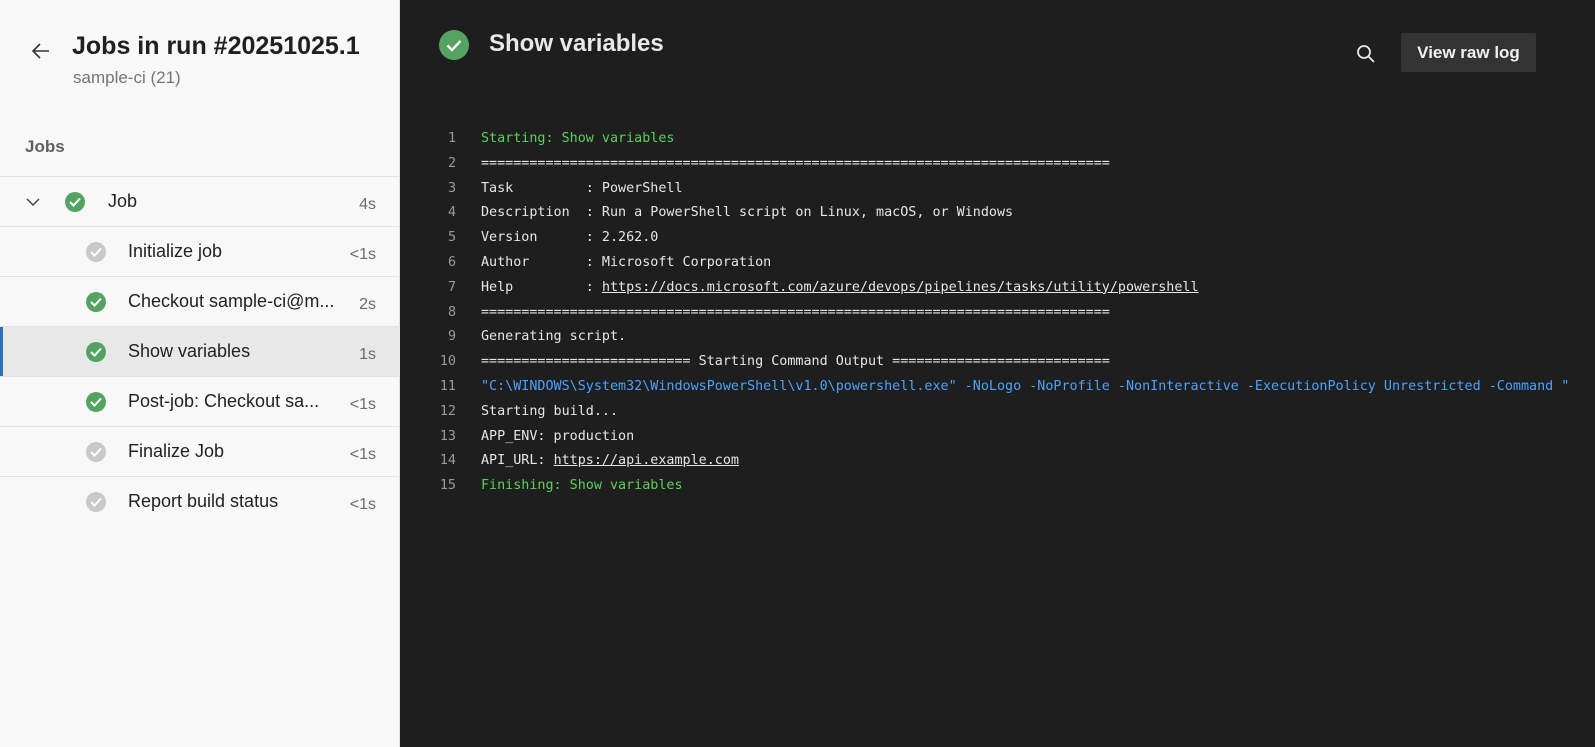 The width and height of the screenshot is (1595, 747). Describe the element at coordinates (451, 287) in the screenshot. I see `line-number: 7` at that location.